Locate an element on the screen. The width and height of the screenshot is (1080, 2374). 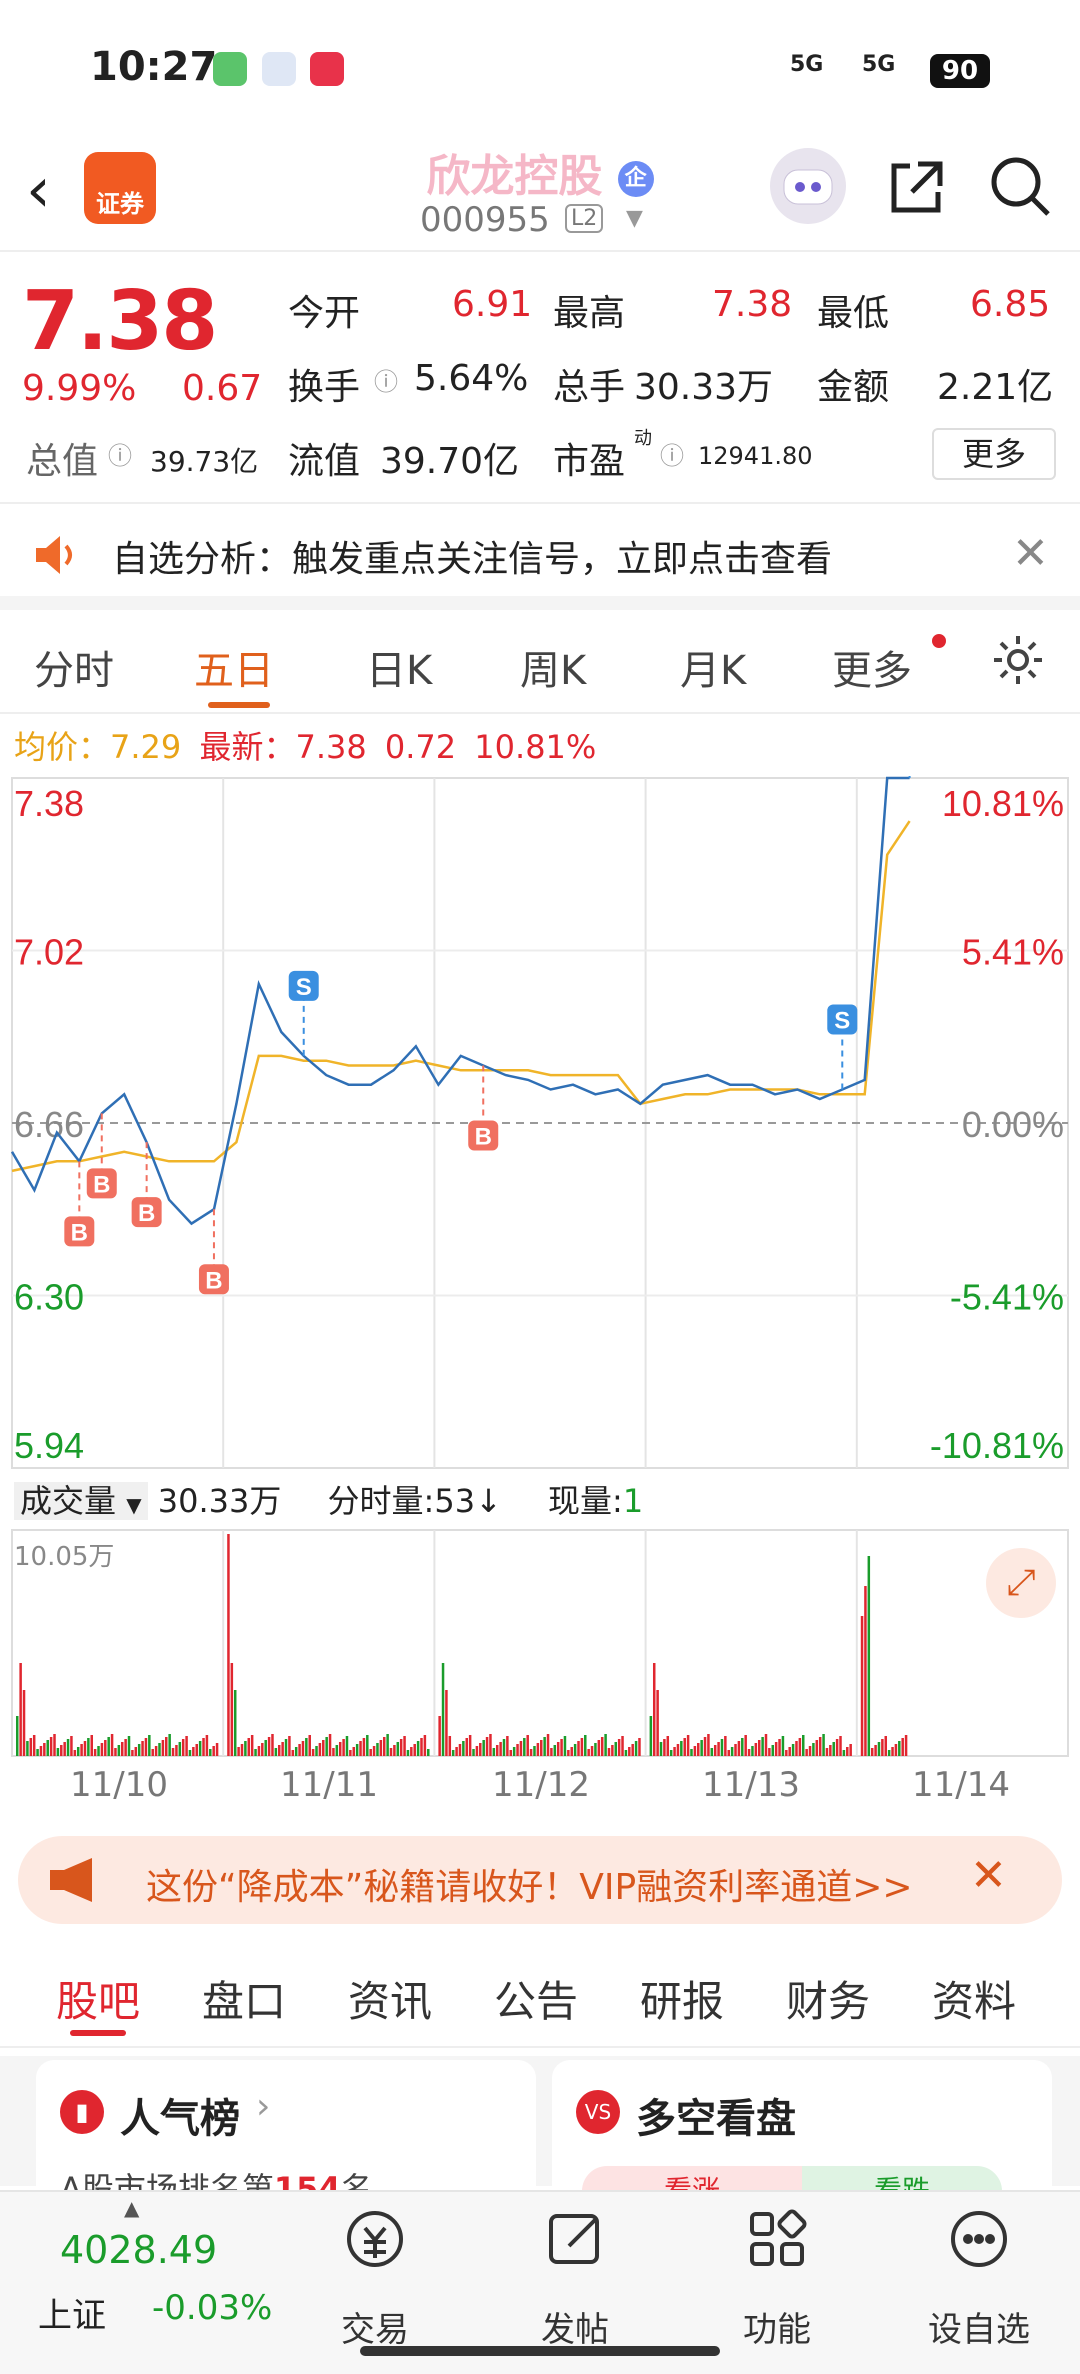
tab-guba: 股吧 is located at coordinates (98, 1998).